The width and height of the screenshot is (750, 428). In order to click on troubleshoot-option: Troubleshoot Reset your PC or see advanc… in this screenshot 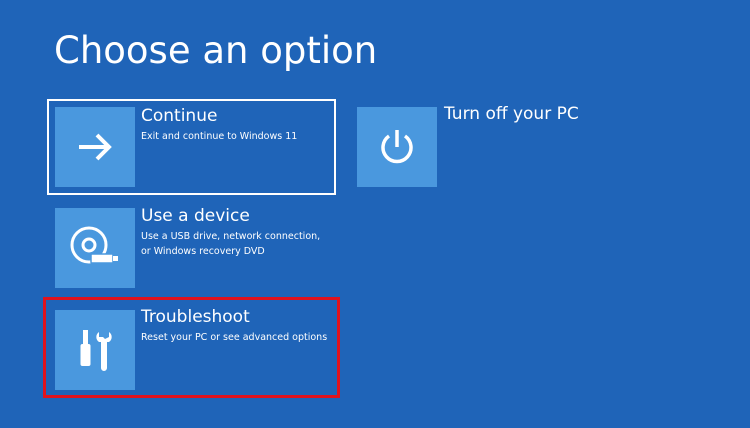, I will do `click(191, 347)`.